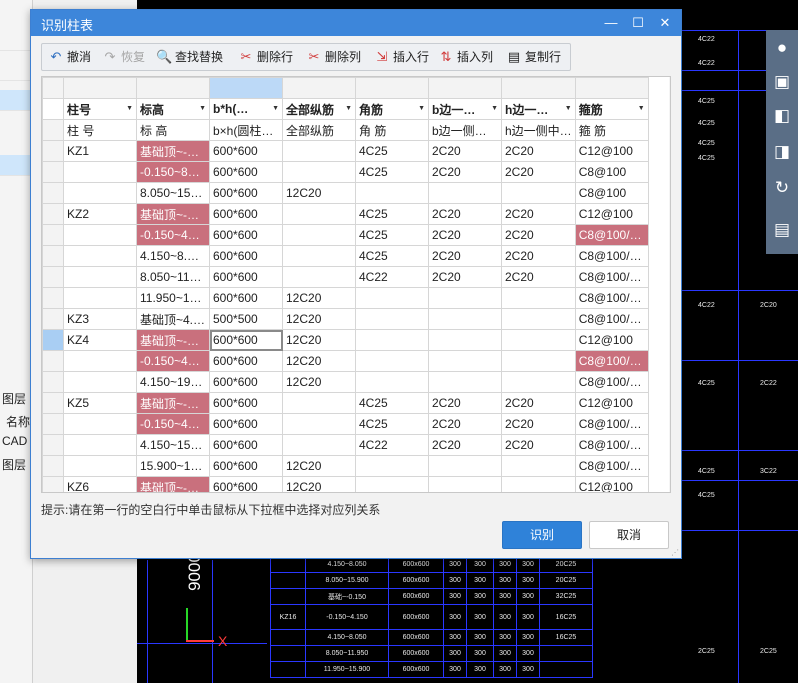 This screenshot has width=798, height=683. I want to click on table-cell: 全部纵筋, so click(319, 130).